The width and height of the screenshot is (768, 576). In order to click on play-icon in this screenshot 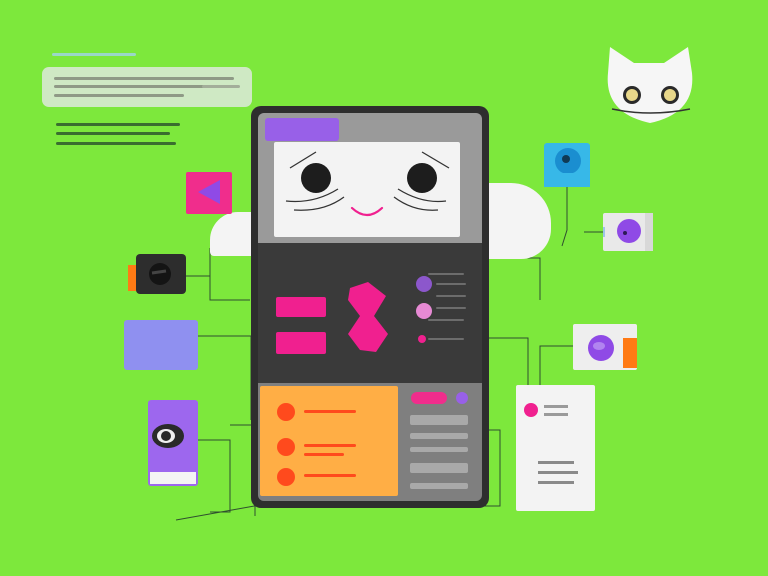, I will do `click(209, 192)`.